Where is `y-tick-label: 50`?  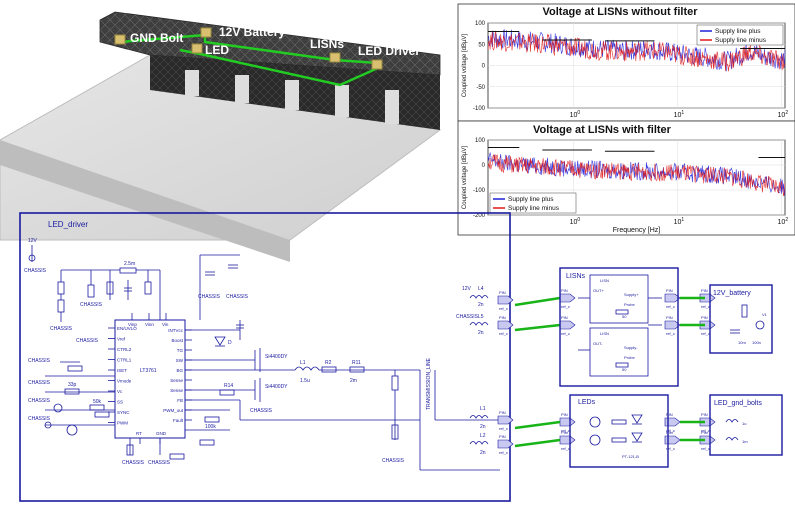
y-tick-label: 50 is located at coordinates (481, 45).